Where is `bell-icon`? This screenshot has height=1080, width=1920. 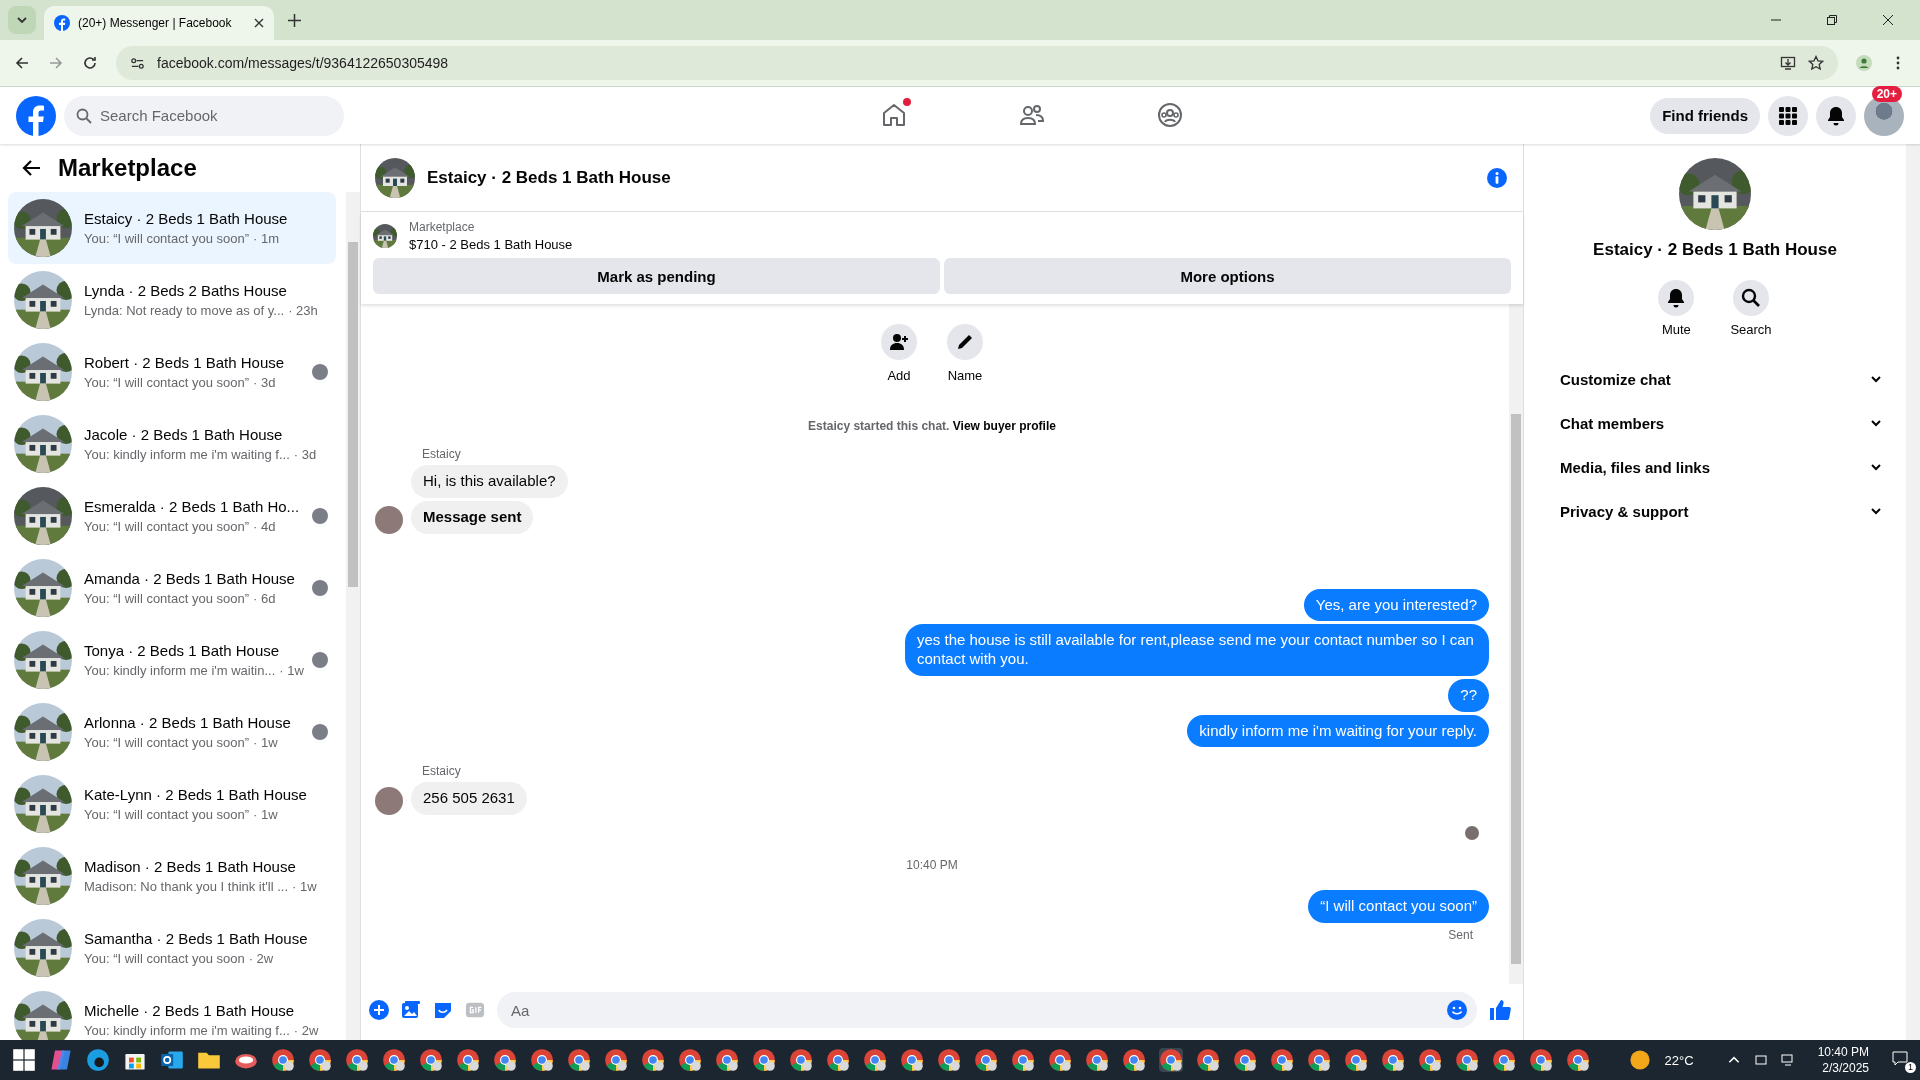 bell-icon is located at coordinates (1676, 298).